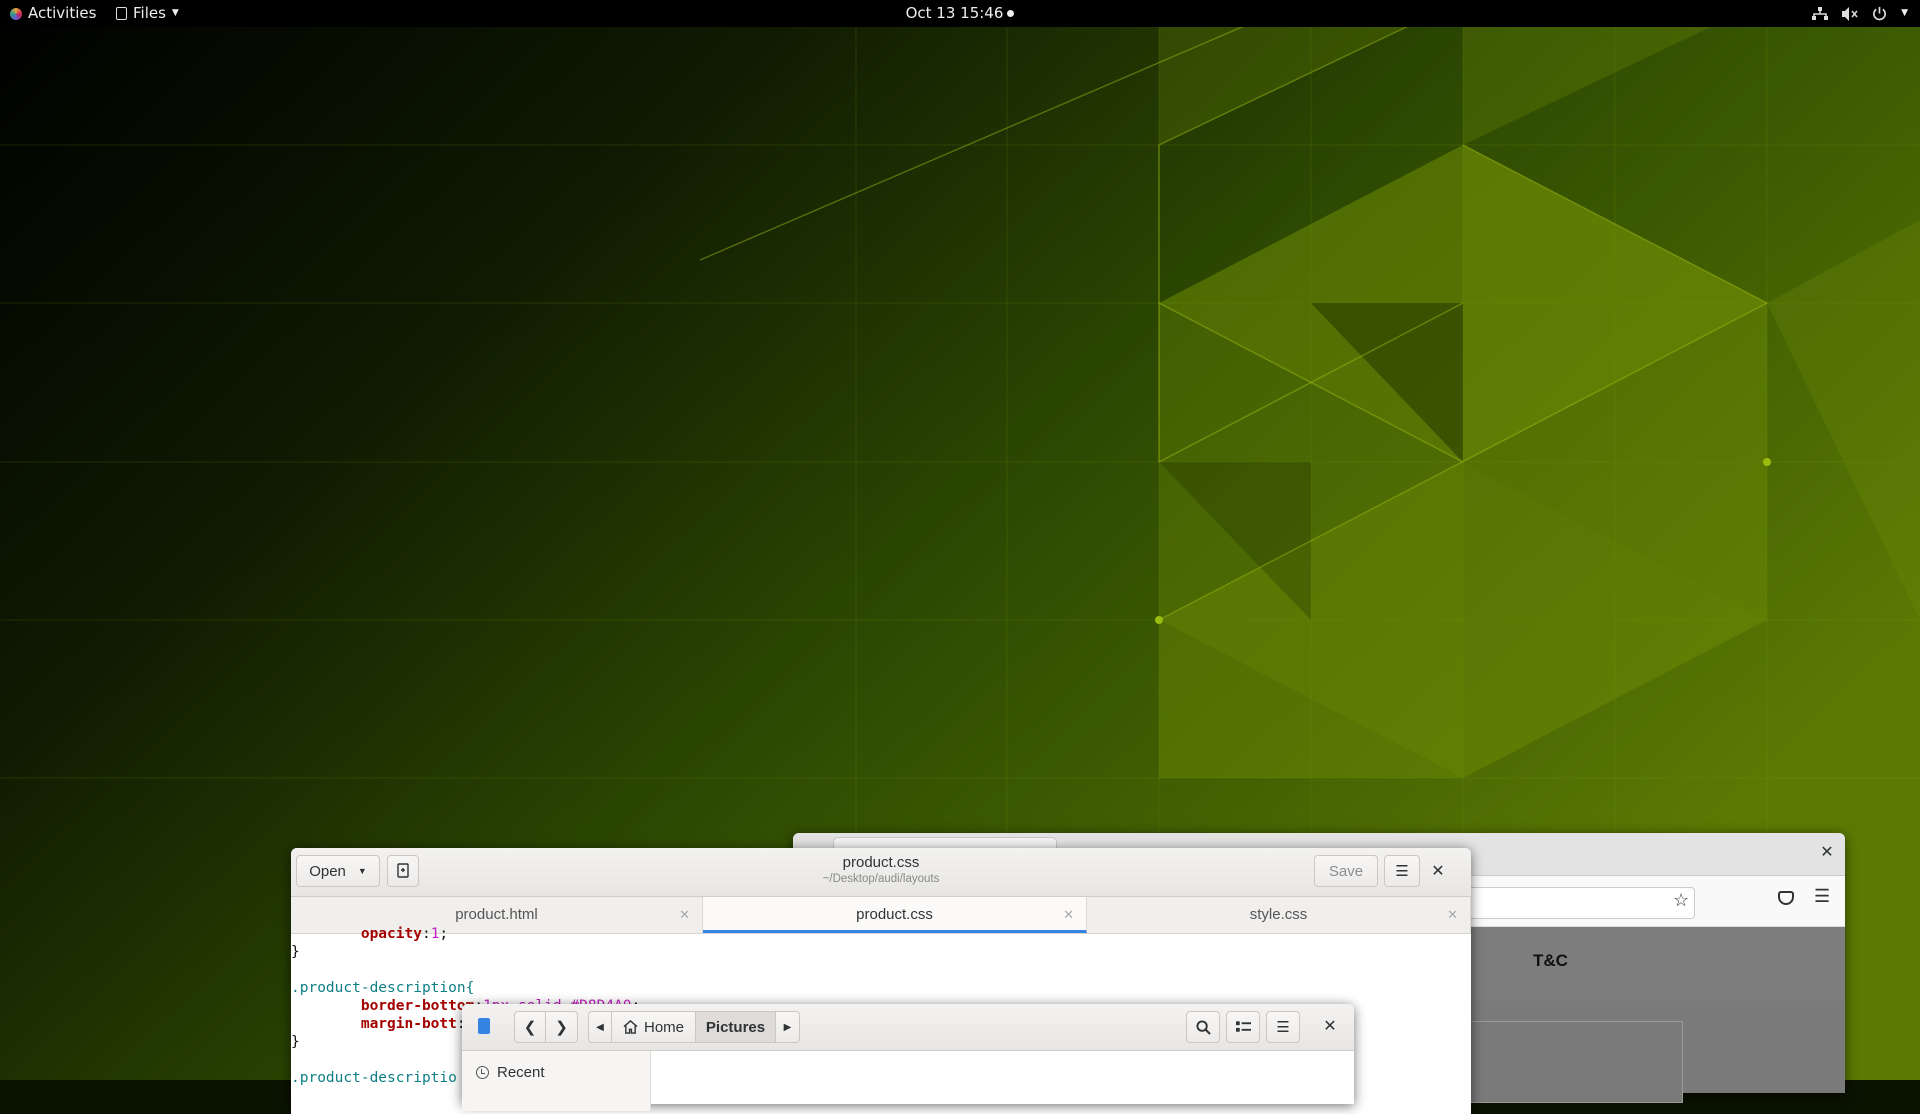 Image resolution: width=1920 pixels, height=1114 pixels. I want to click on network-icon, so click(1820, 13).